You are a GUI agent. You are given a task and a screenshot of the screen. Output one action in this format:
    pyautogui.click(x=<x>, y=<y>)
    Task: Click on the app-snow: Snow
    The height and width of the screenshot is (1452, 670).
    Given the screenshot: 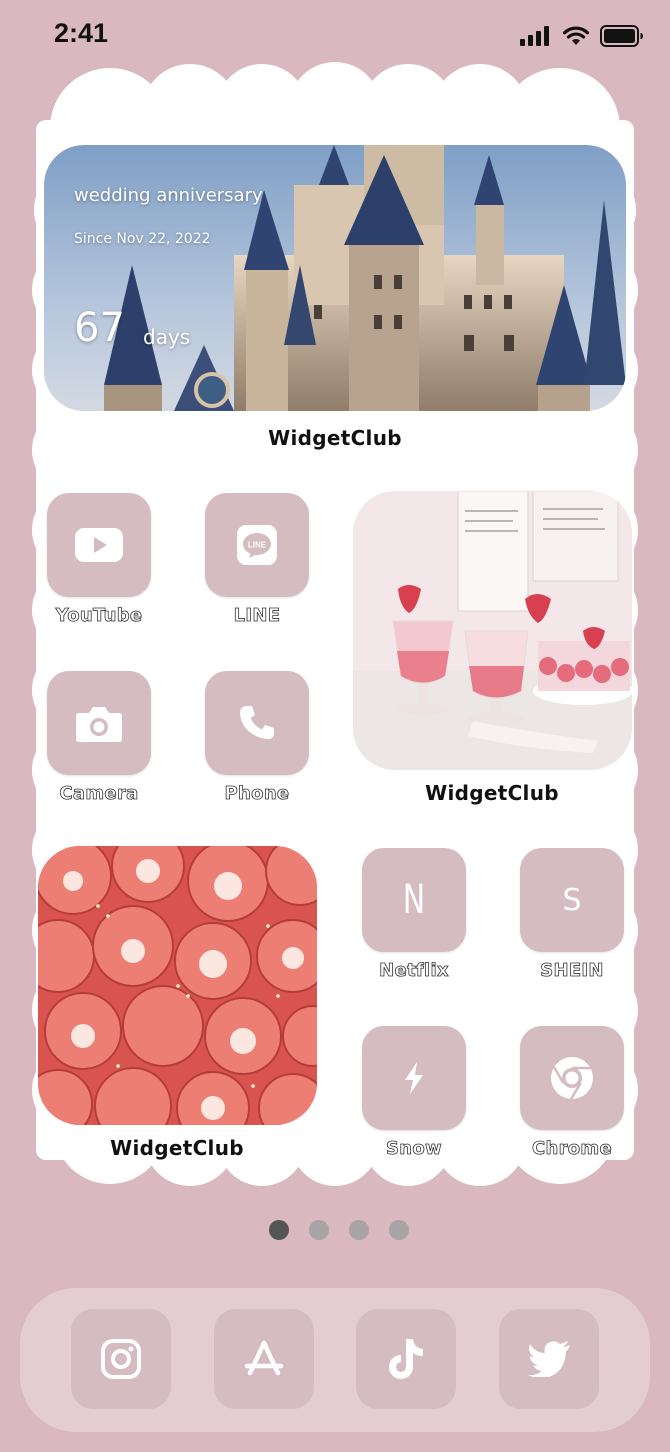 What is the action you would take?
    pyautogui.click(x=414, y=1092)
    